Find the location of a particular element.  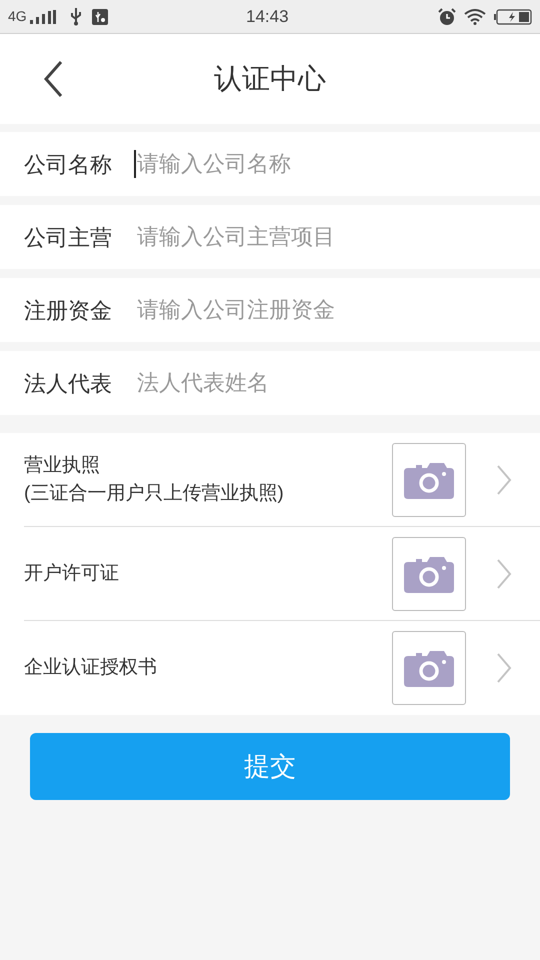

alarm-icon is located at coordinates (447, 17).